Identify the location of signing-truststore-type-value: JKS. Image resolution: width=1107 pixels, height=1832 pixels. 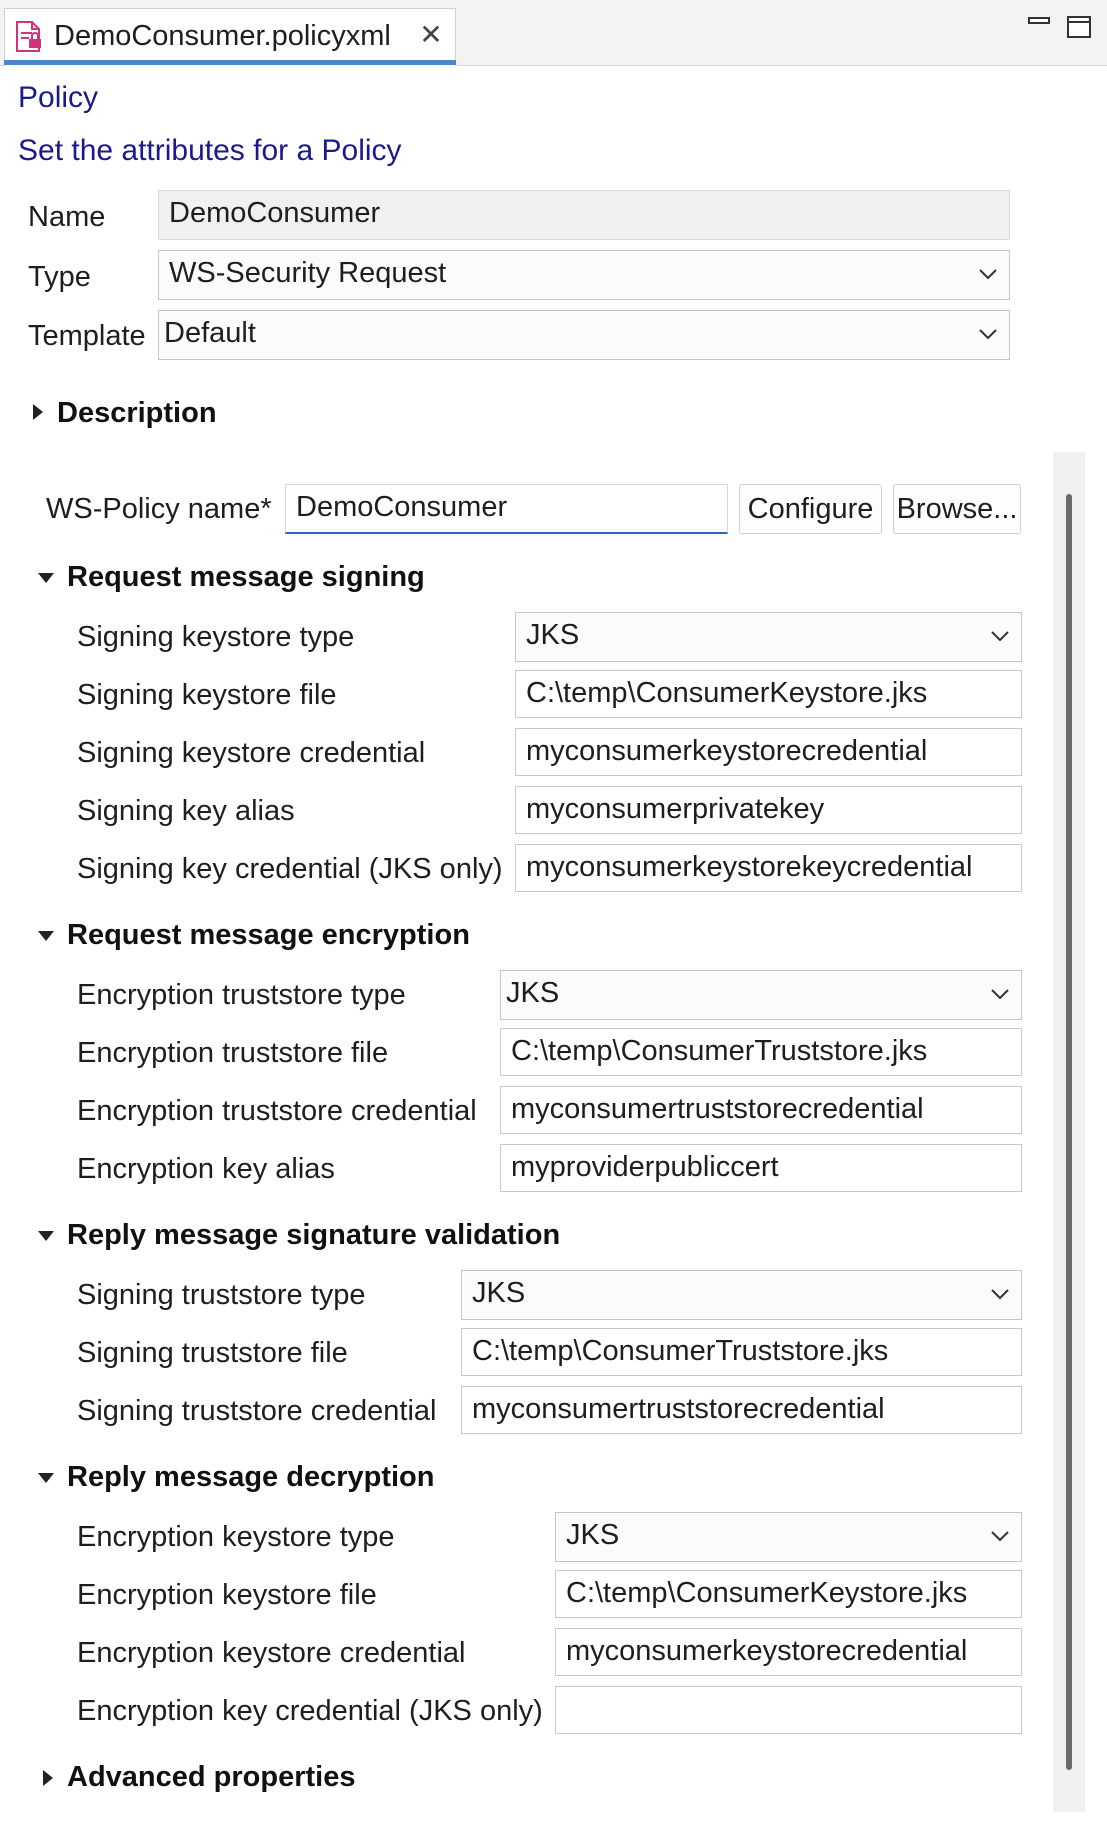
(499, 1293).